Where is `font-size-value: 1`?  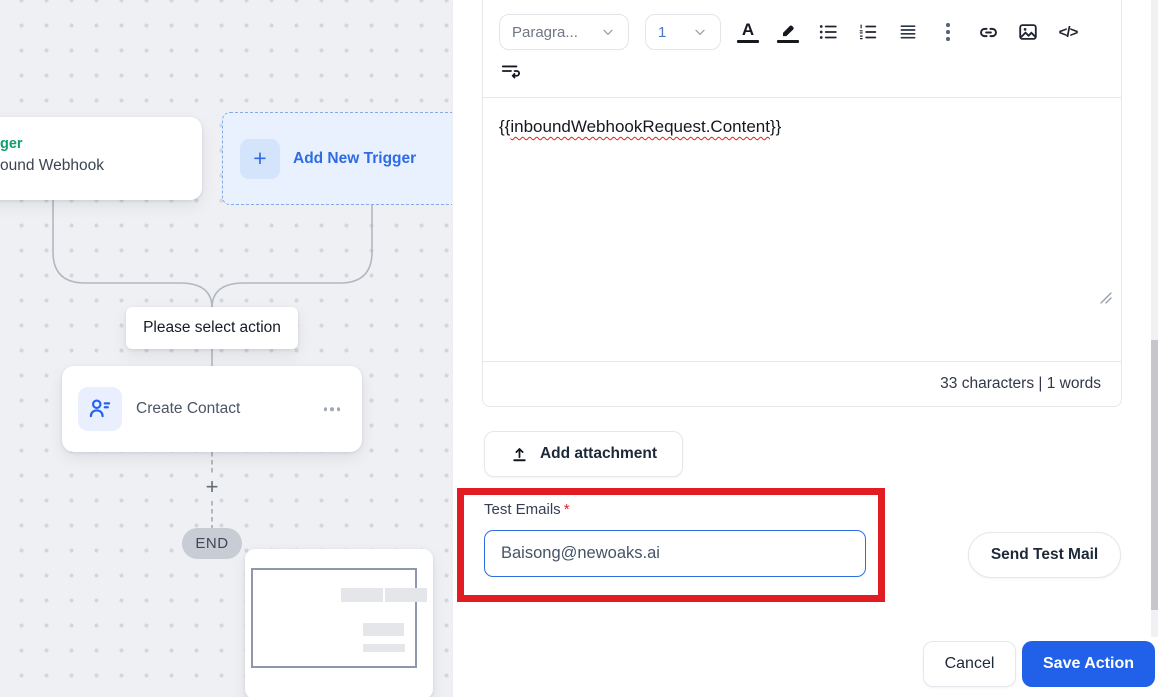 font-size-value: 1 is located at coordinates (662, 32).